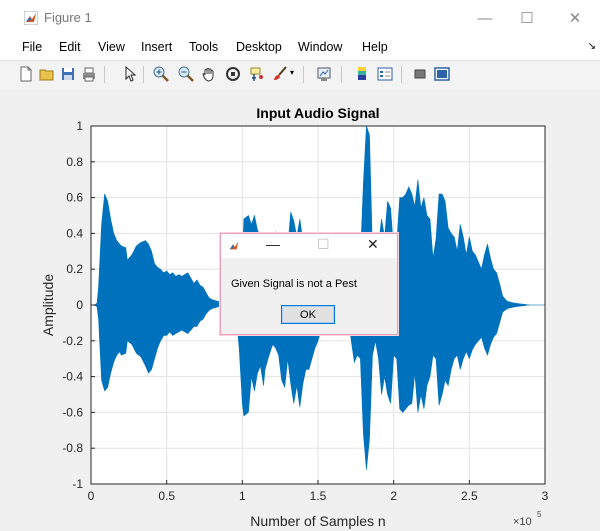 This screenshot has width=600, height=531. Describe the element at coordinates (72, 341) in the screenshot. I see `y-tick-label: -0.2` at that location.